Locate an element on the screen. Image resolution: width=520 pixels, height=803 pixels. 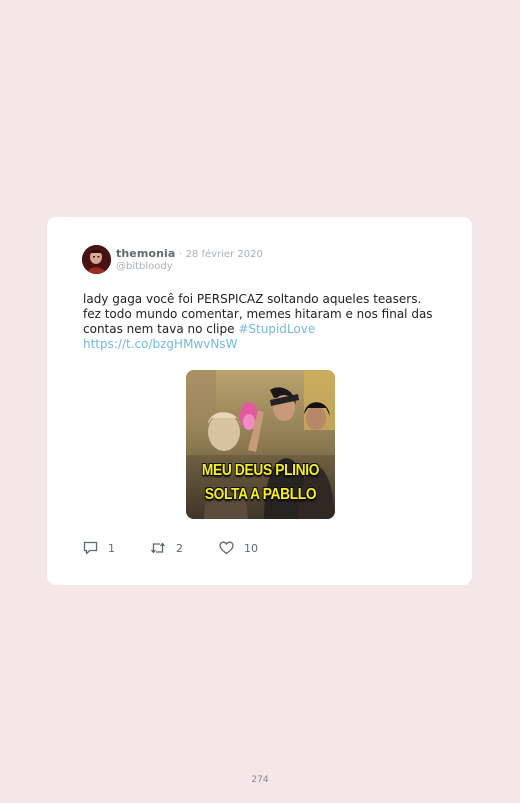
avatar is located at coordinates (96, 259).